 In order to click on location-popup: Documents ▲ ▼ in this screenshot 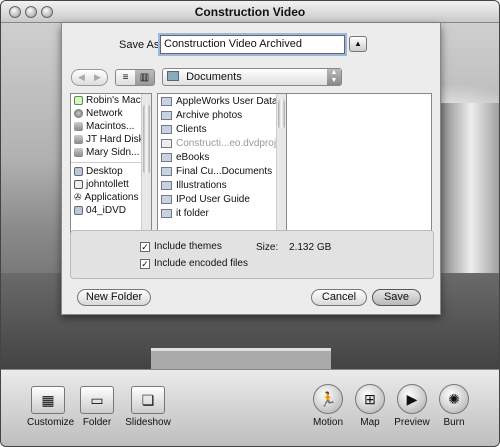, I will do `click(252, 77)`.